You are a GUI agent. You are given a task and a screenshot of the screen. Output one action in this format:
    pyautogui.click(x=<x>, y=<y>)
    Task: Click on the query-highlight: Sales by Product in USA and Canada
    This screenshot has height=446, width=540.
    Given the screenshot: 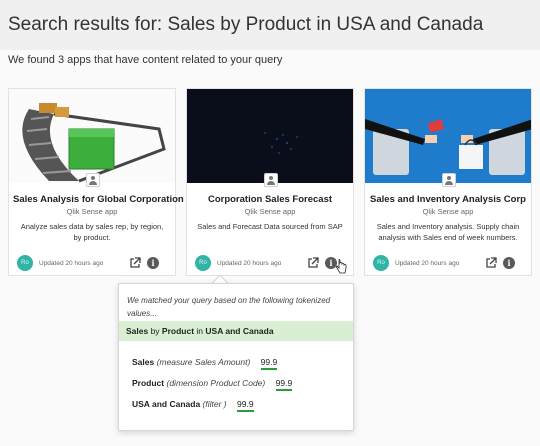 What is the action you would take?
    pyautogui.click(x=236, y=331)
    